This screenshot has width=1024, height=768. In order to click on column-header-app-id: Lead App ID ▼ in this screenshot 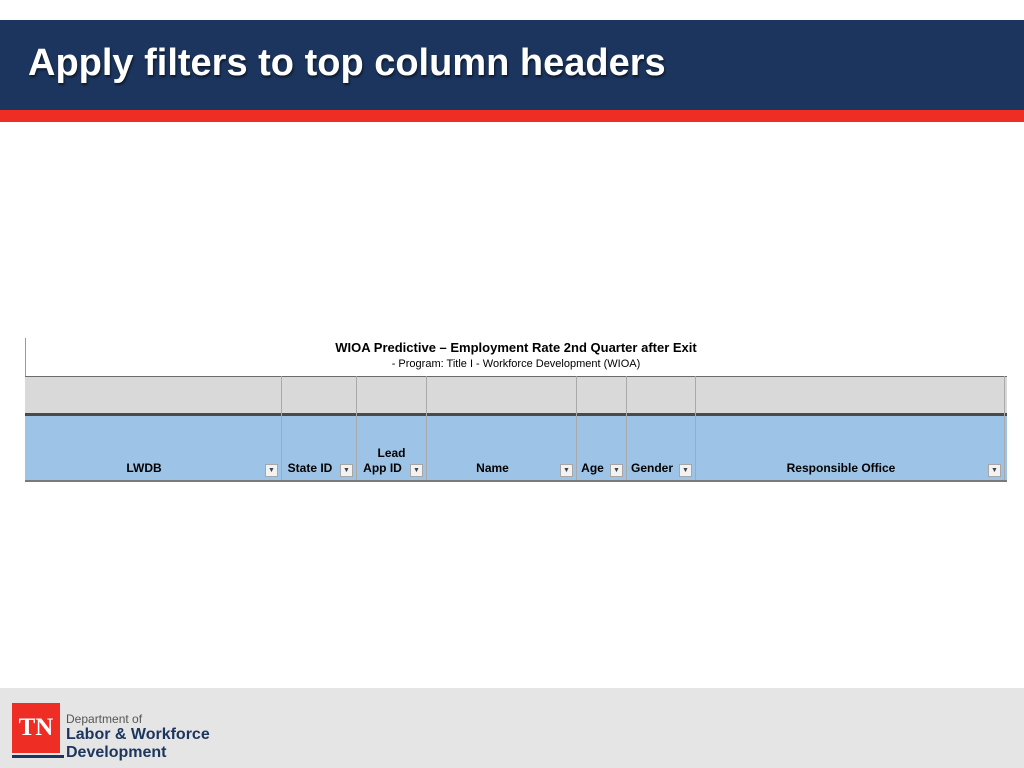, I will do `click(391, 448)`.